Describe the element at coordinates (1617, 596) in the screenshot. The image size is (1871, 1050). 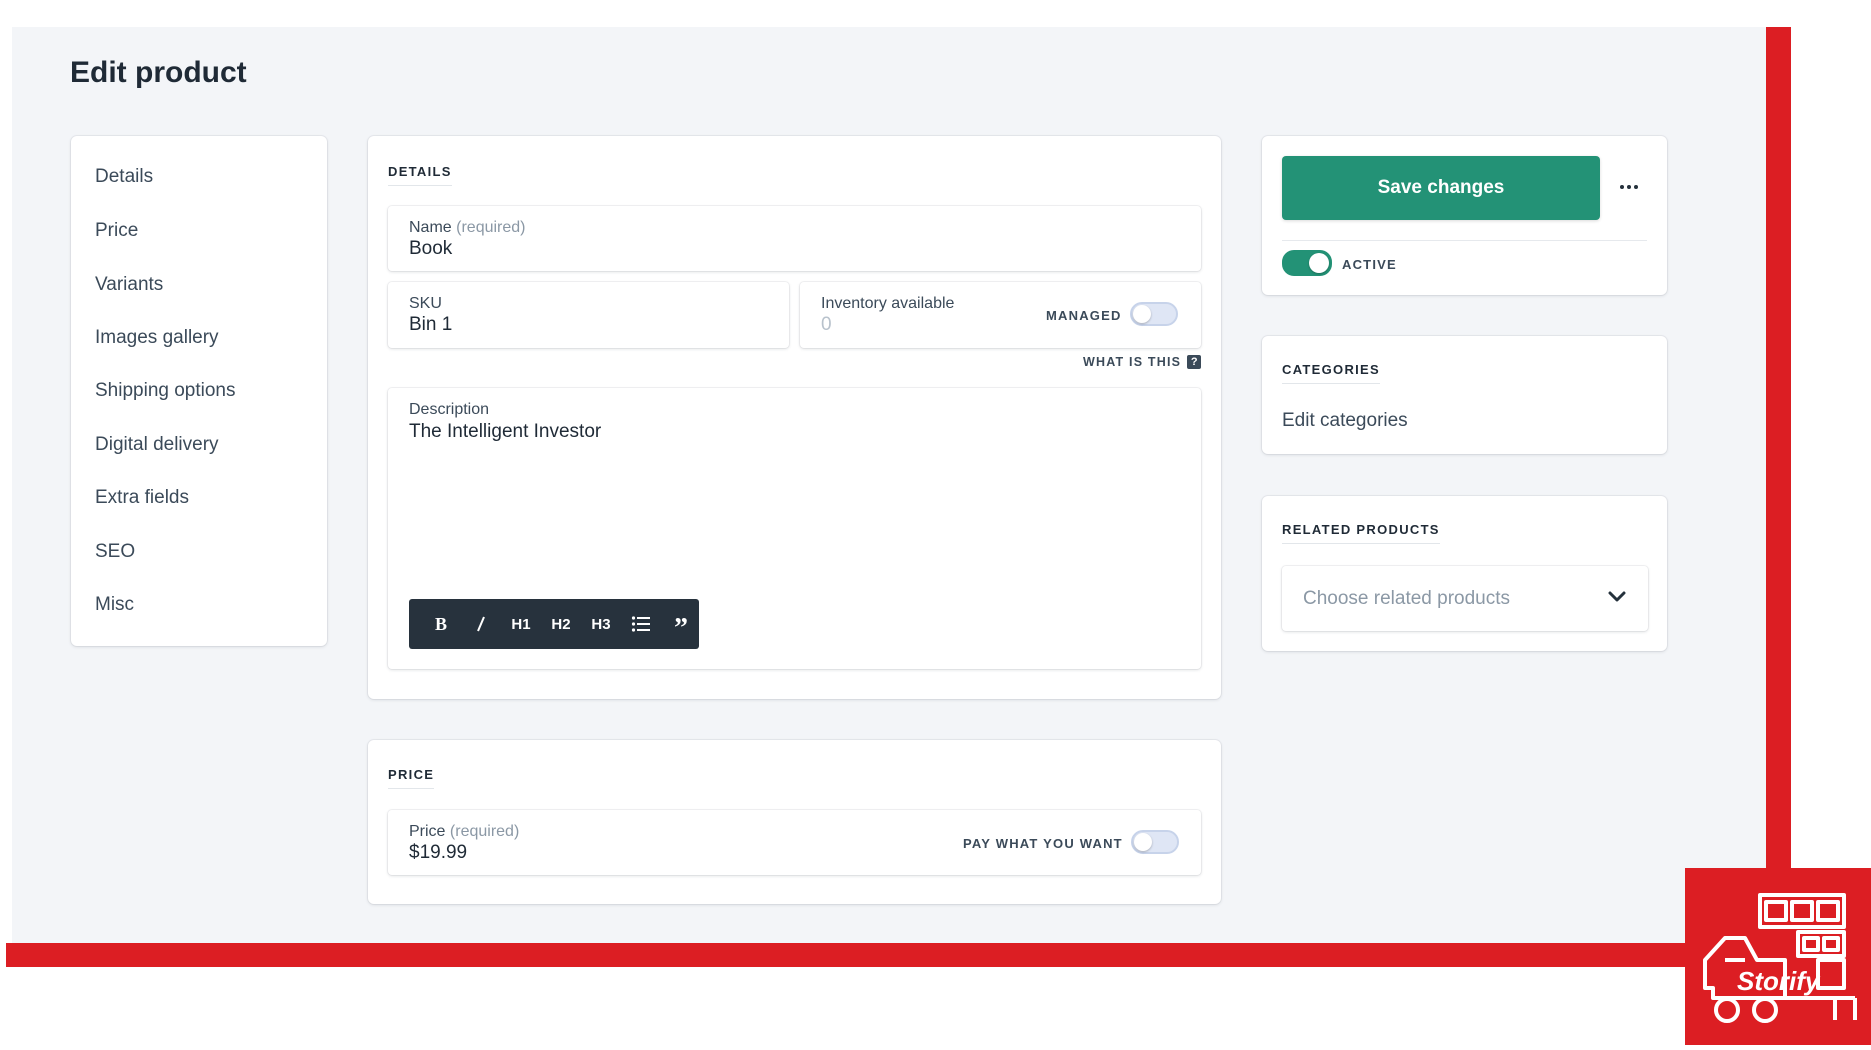
I see `chevron-down-icon` at that location.